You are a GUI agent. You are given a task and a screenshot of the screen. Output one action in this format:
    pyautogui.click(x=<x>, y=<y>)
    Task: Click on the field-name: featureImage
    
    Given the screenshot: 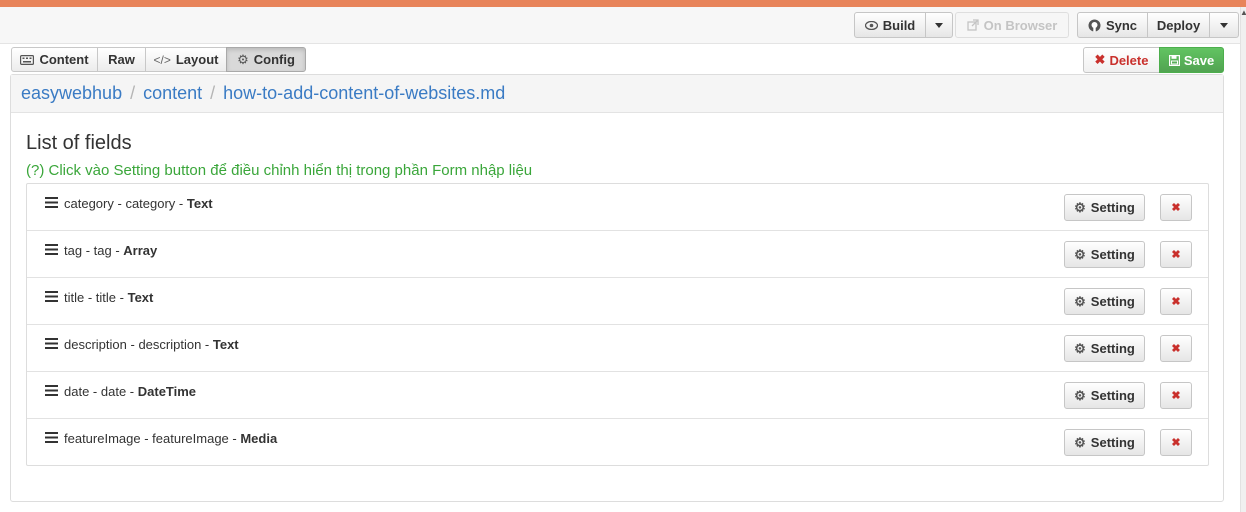 What is the action you would take?
    pyautogui.click(x=102, y=438)
    